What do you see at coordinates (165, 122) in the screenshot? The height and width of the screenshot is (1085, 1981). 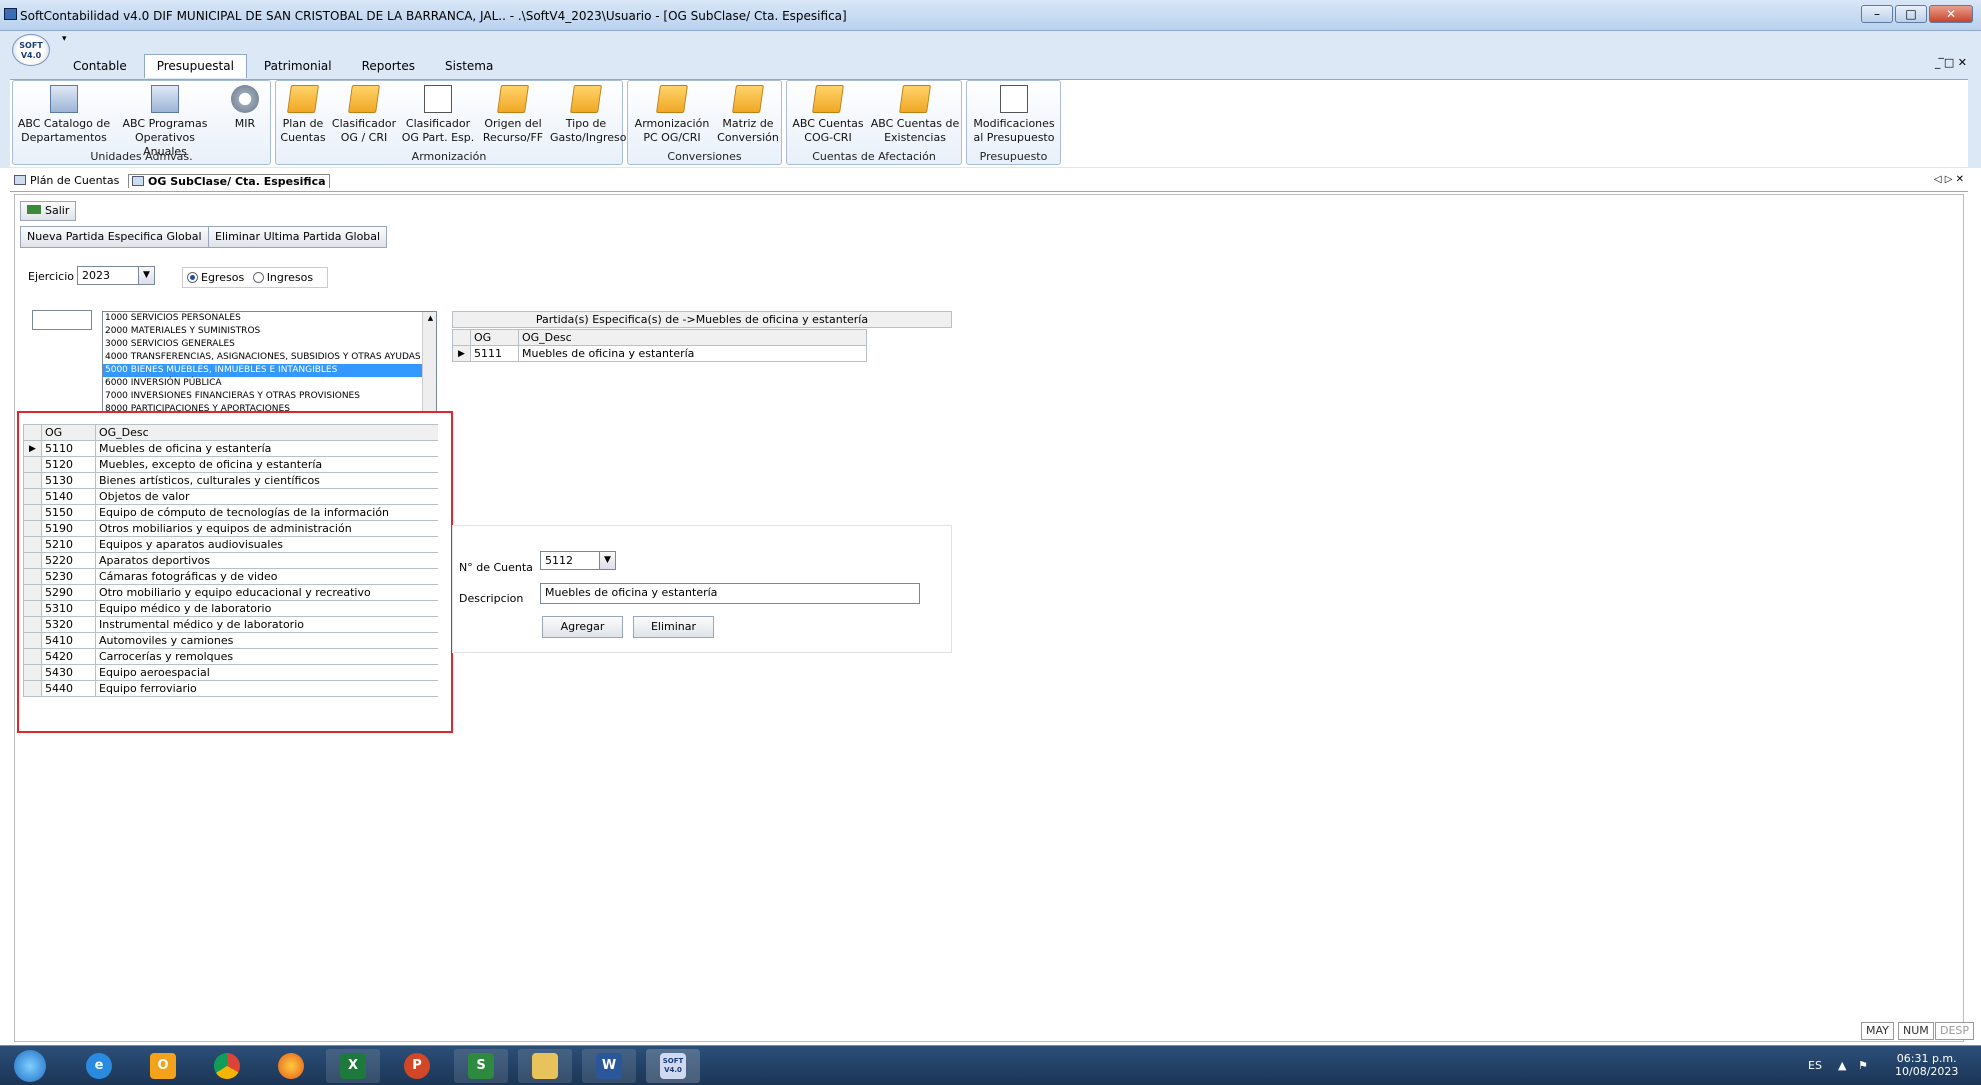 I see `abc-programas-operativos-button: ABC Programas Operativos Anuales` at bounding box center [165, 122].